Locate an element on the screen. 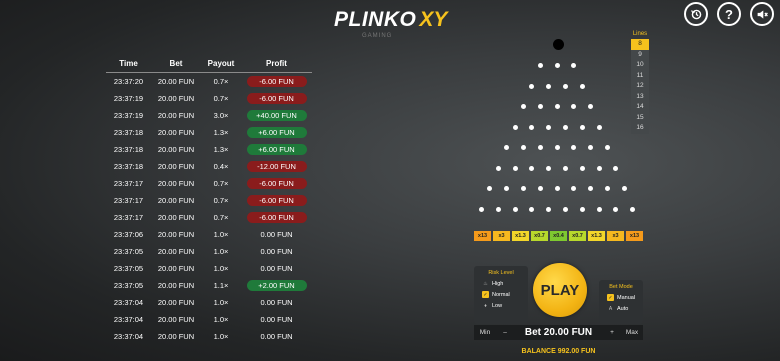 The width and height of the screenshot is (780, 361). header-bet: Bet is located at coordinates (176, 63).